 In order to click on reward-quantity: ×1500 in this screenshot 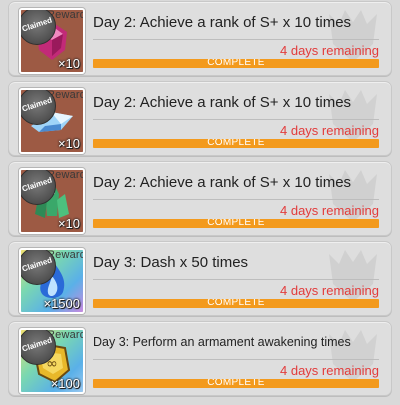, I will do `click(61, 303)`.